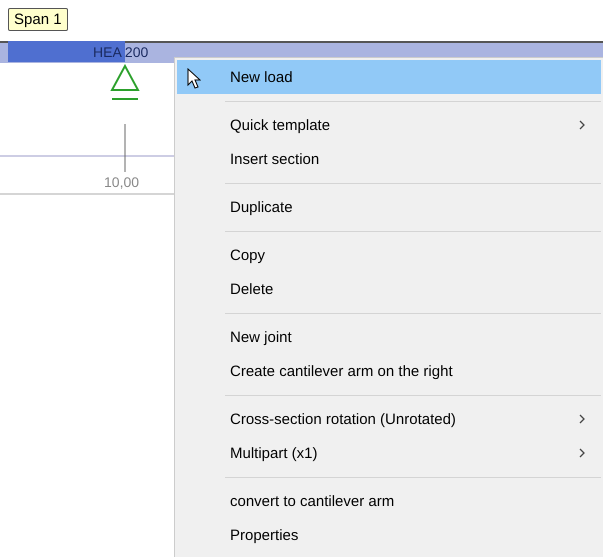 Image resolution: width=603 pixels, height=557 pixels. What do you see at coordinates (389, 337) in the screenshot?
I see `menu-item: New joint` at bounding box center [389, 337].